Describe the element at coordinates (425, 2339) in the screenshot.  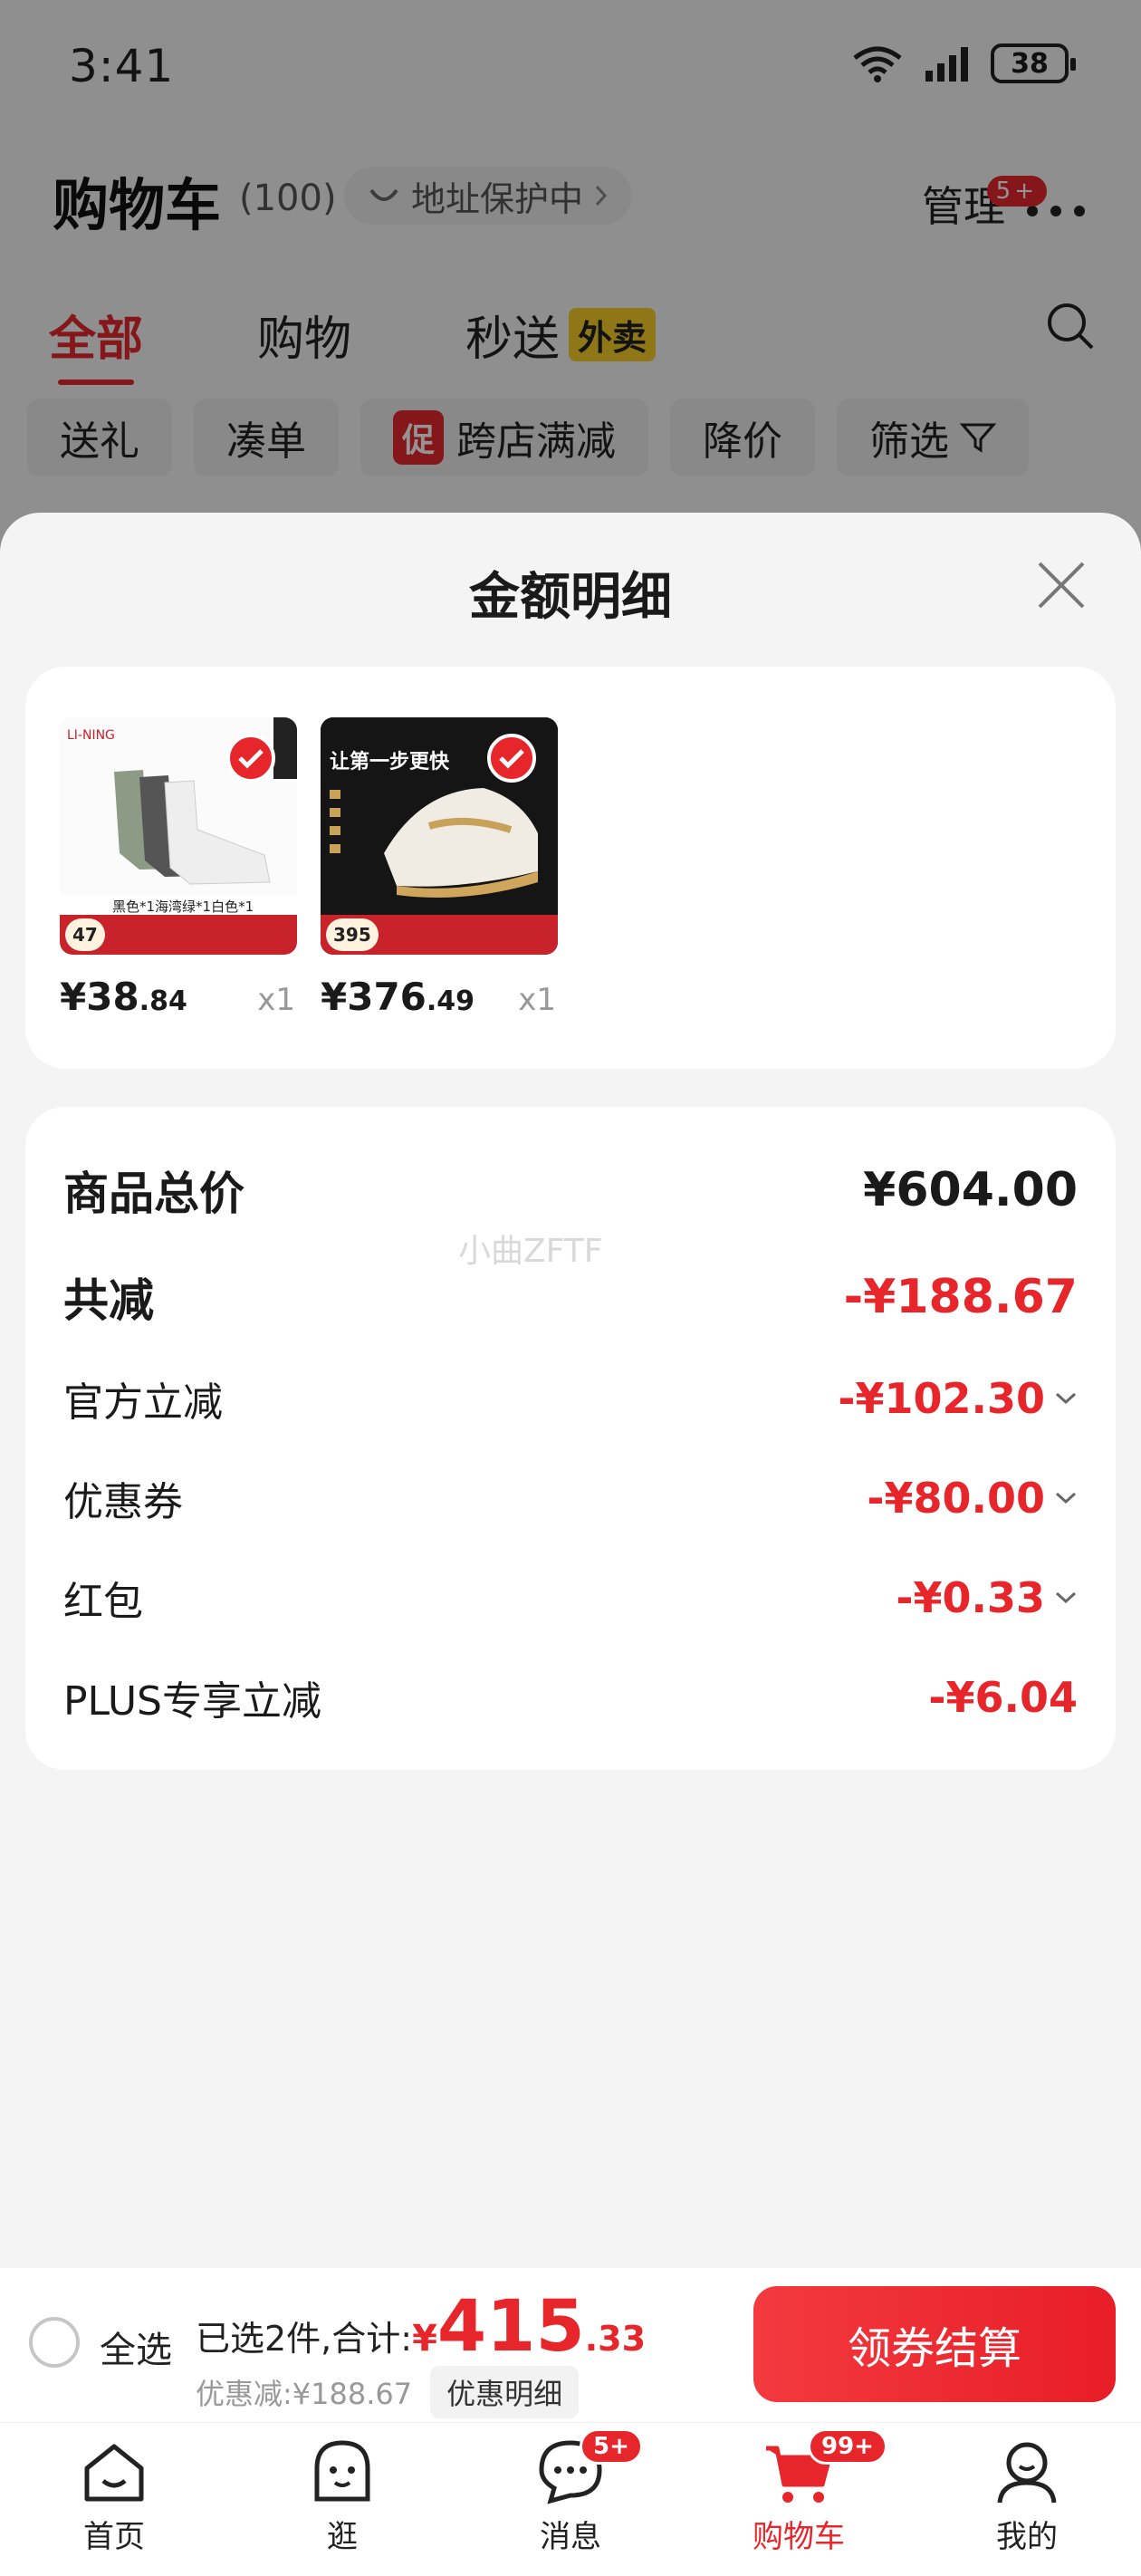
I see `total-currency: ¥` at that location.